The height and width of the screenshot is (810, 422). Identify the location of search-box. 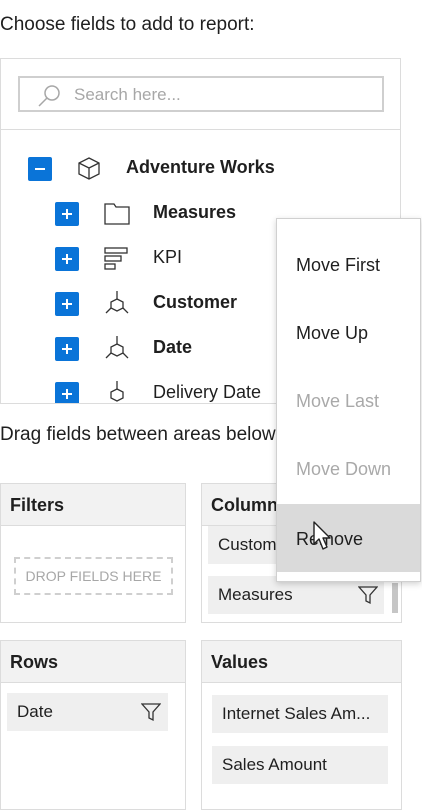
(201, 94).